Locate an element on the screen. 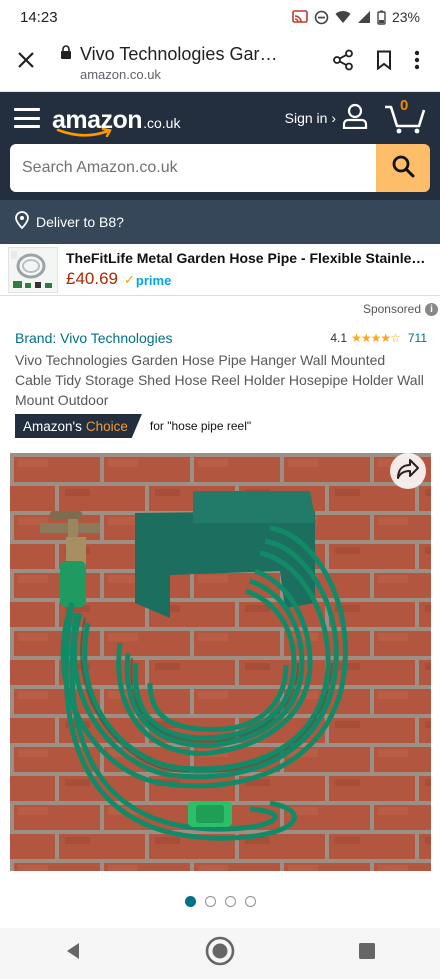 The image size is (440, 979). info-icon: i is located at coordinates (431, 309).